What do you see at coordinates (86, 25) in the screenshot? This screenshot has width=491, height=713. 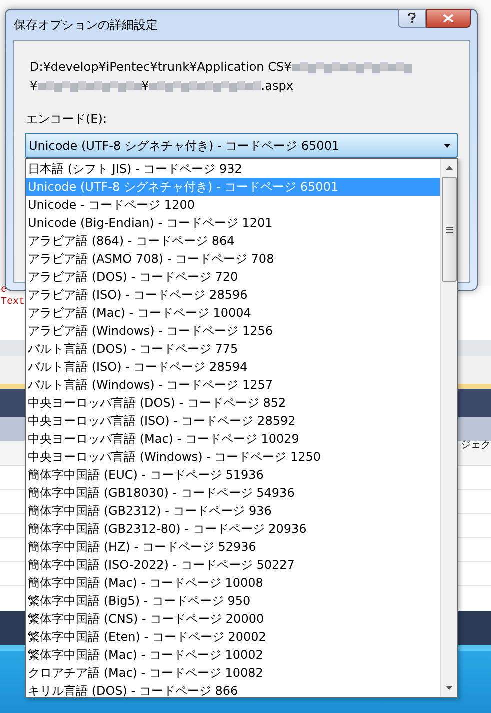 I see `window-title: 保存オプションの詳細設定` at bounding box center [86, 25].